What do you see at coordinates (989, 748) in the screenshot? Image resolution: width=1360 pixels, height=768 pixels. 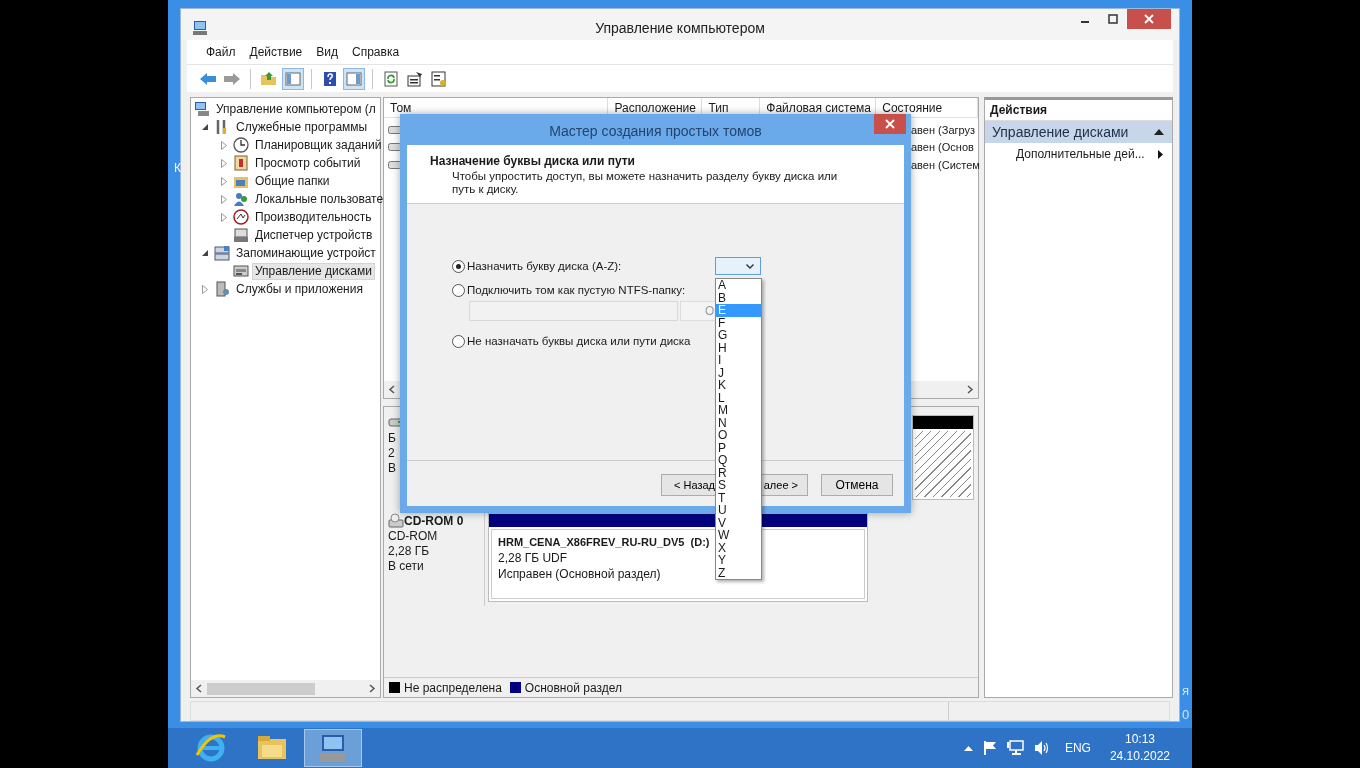 I see `flag-icon` at bounding box center [989, 748].